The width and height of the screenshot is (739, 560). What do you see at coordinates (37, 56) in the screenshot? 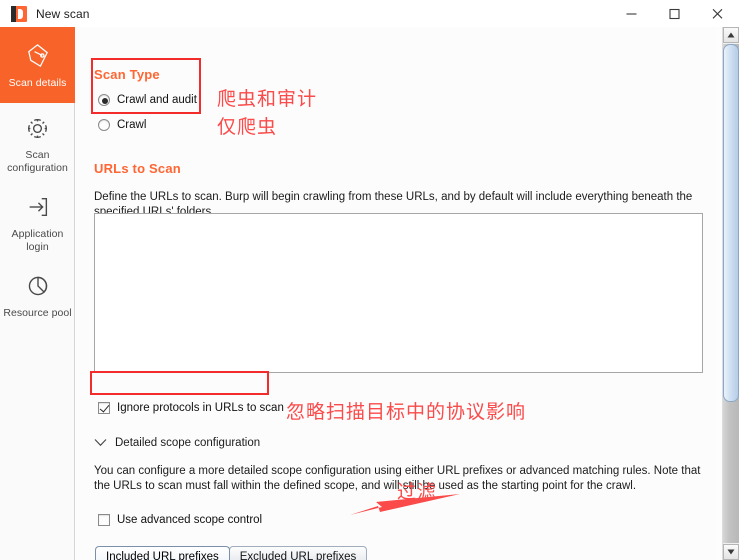
I see `scan-details-icon` at bounding box center [37, 56].